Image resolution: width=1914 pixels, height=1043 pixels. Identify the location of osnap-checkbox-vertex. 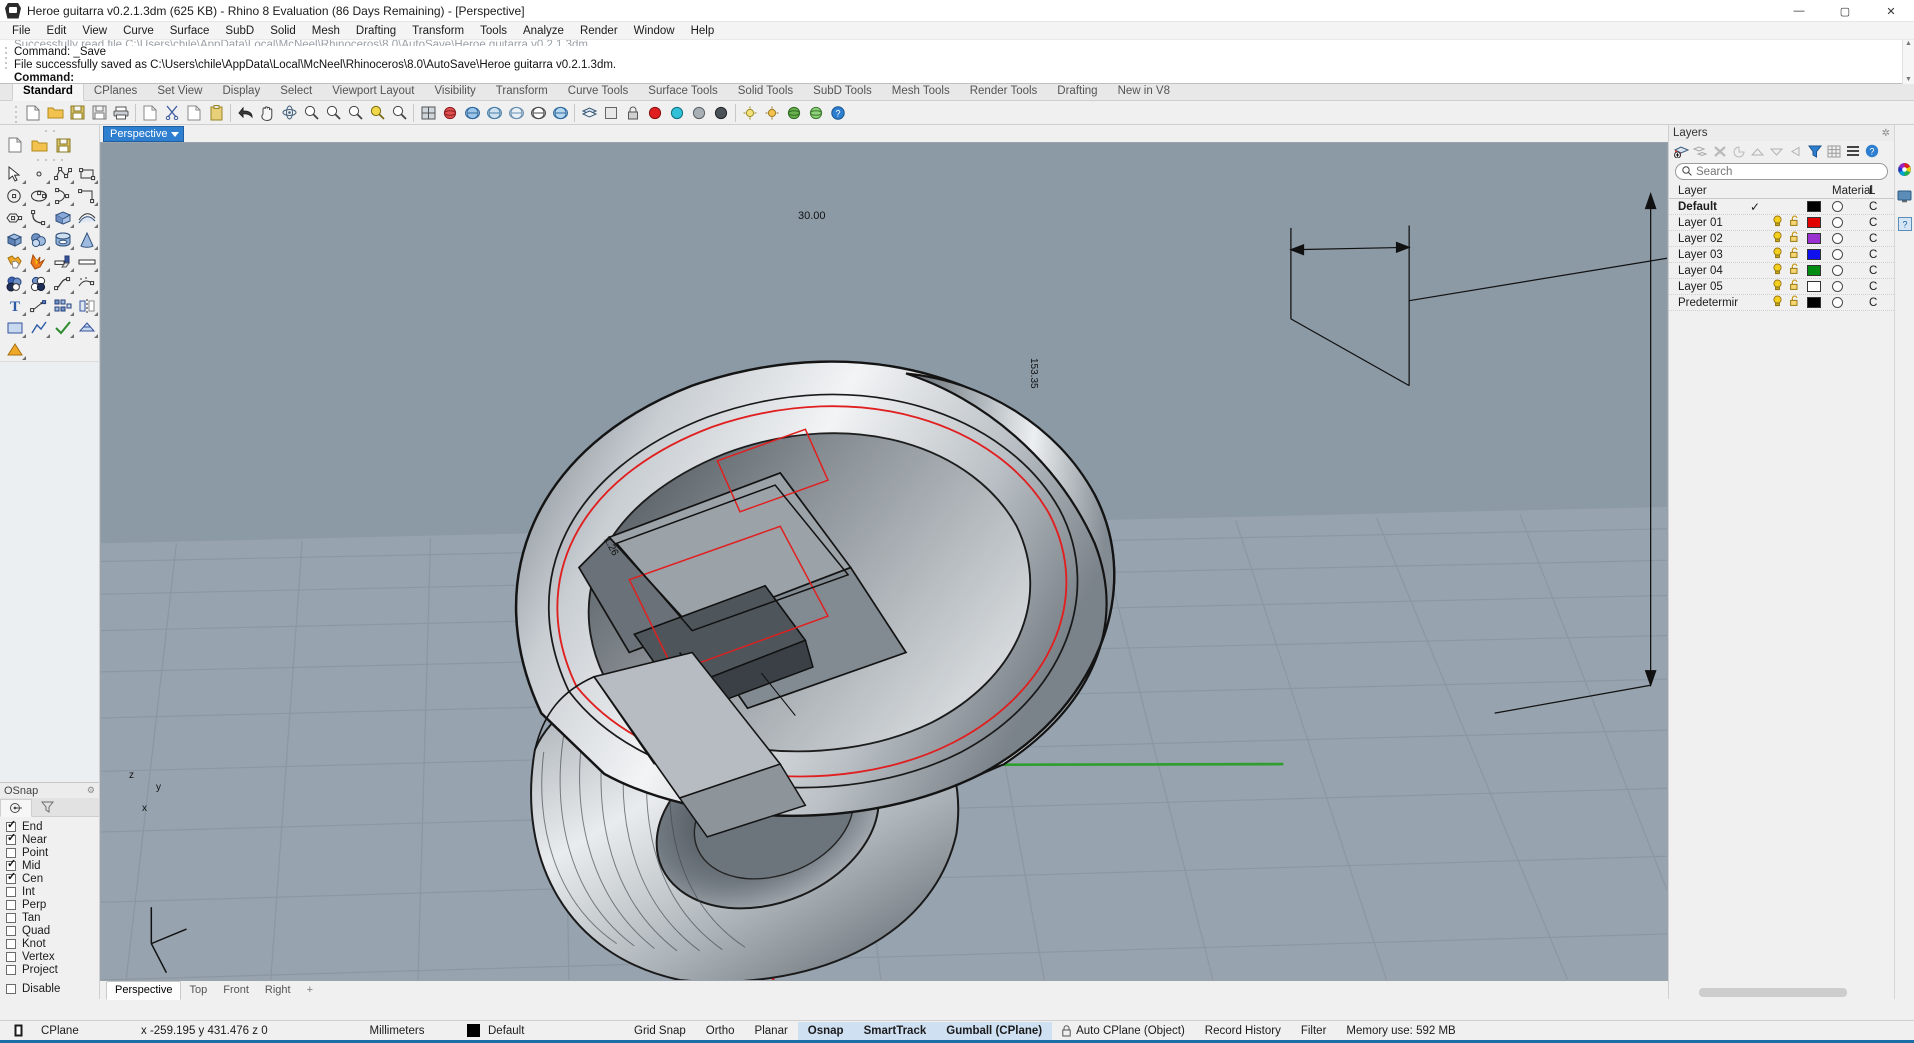
(11, 956).